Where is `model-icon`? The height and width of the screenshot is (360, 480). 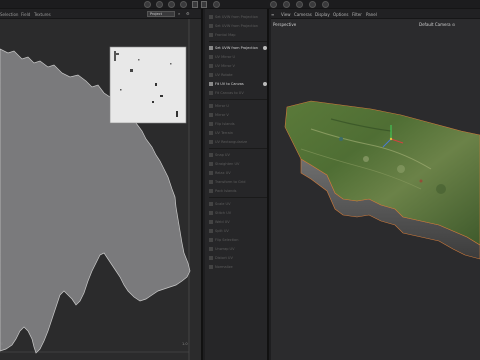
model-icon is located at coordinates (204, 4).